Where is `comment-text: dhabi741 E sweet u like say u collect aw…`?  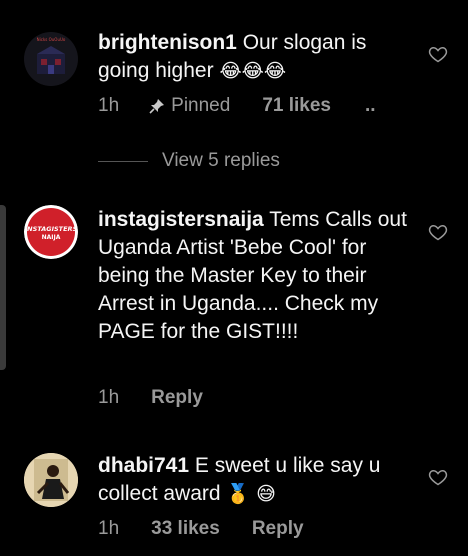
comment-text: dhabi741 E sweet u like say u collect aw… is located at coordinates (253, 480).